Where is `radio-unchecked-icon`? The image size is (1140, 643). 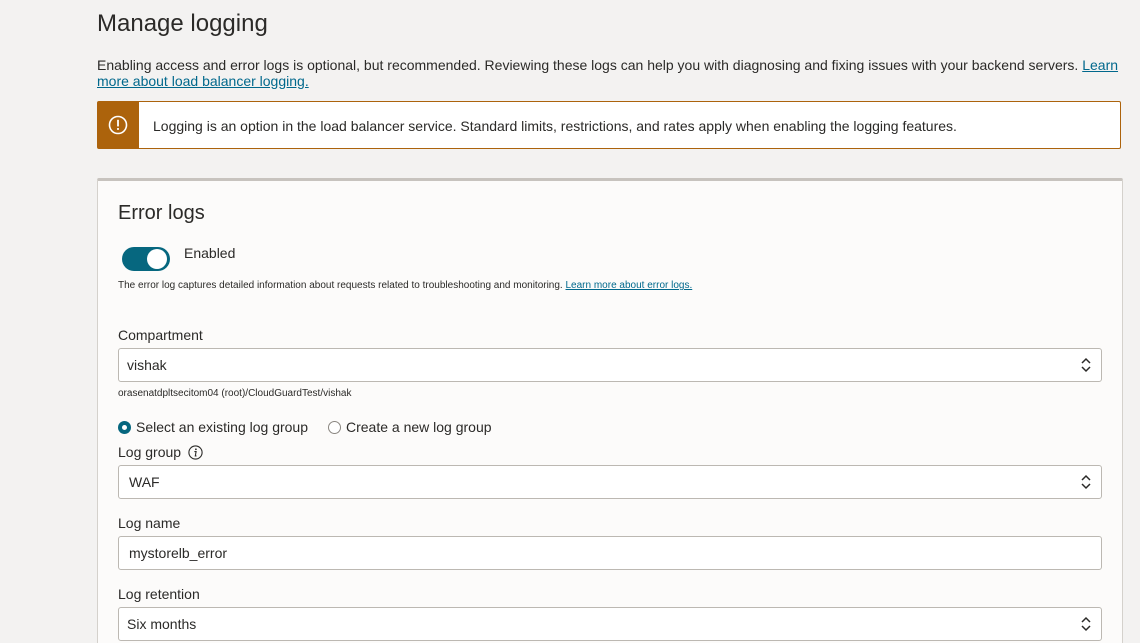 radio-unchecked-icon is located at coordinates (334, 427).